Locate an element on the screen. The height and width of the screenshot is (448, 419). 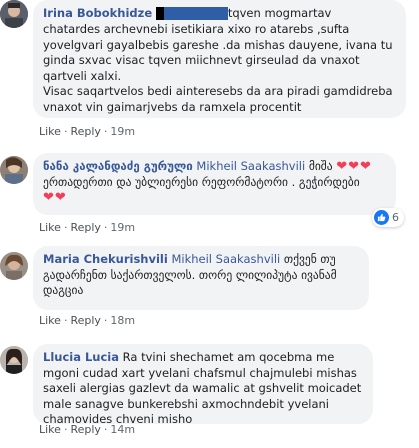
comment-text: მიშა is located at coordinates (320, 166).